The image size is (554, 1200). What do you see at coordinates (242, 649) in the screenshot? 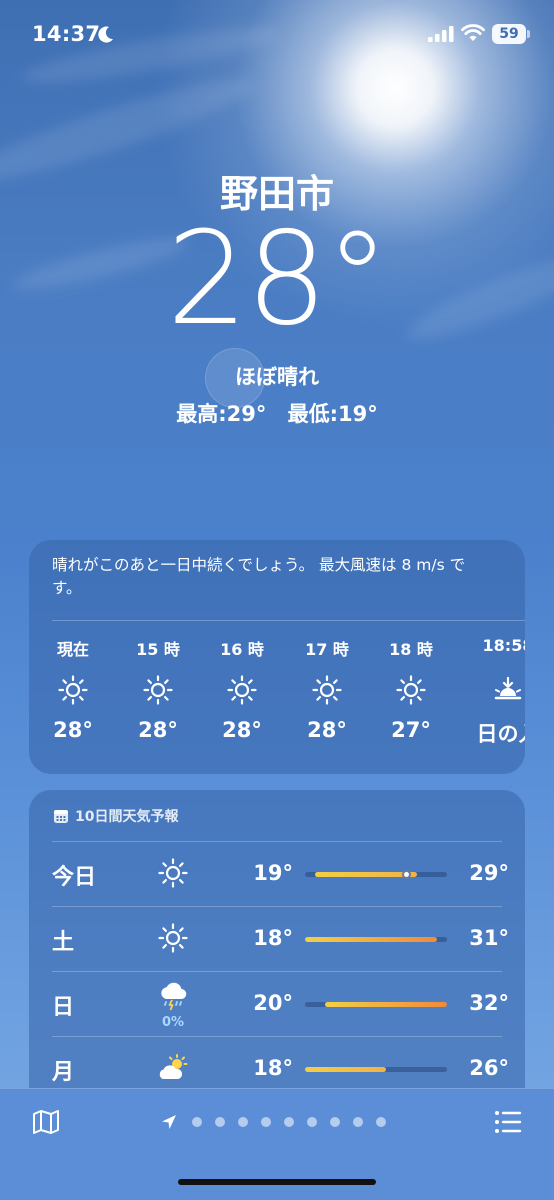
I see `hour-label: 16 時` at bounding box center [242, 649].